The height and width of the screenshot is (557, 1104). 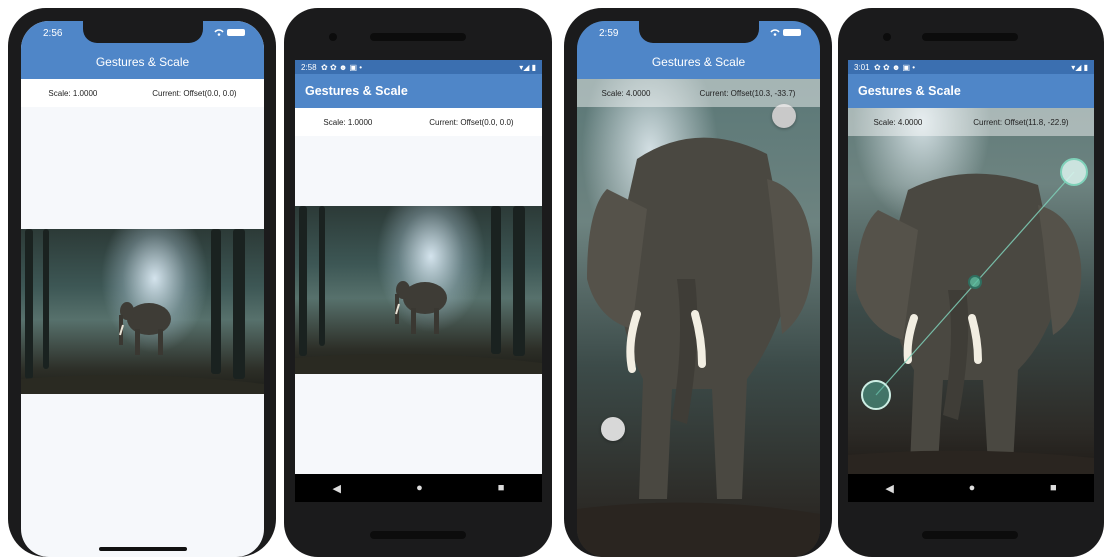 I want to click on offset-label: Current: Offset(10.3, -33.7), so click(x=747, y=93).